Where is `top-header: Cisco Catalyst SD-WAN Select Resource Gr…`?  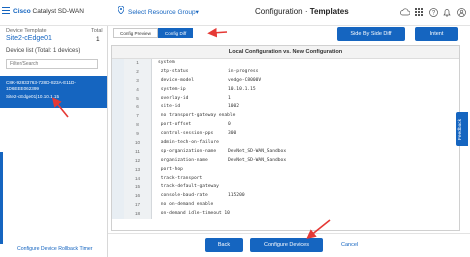 top-header: Cisco Catalyst SD-WAN Select Resource Gr… is located at coordinates (235, 13).